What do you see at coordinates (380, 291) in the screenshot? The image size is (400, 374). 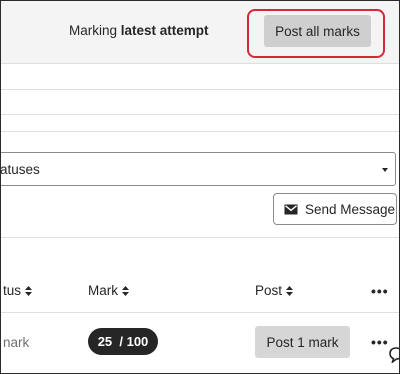 I see `column-more-options-icon: •••` at bounding box center [380, 291].